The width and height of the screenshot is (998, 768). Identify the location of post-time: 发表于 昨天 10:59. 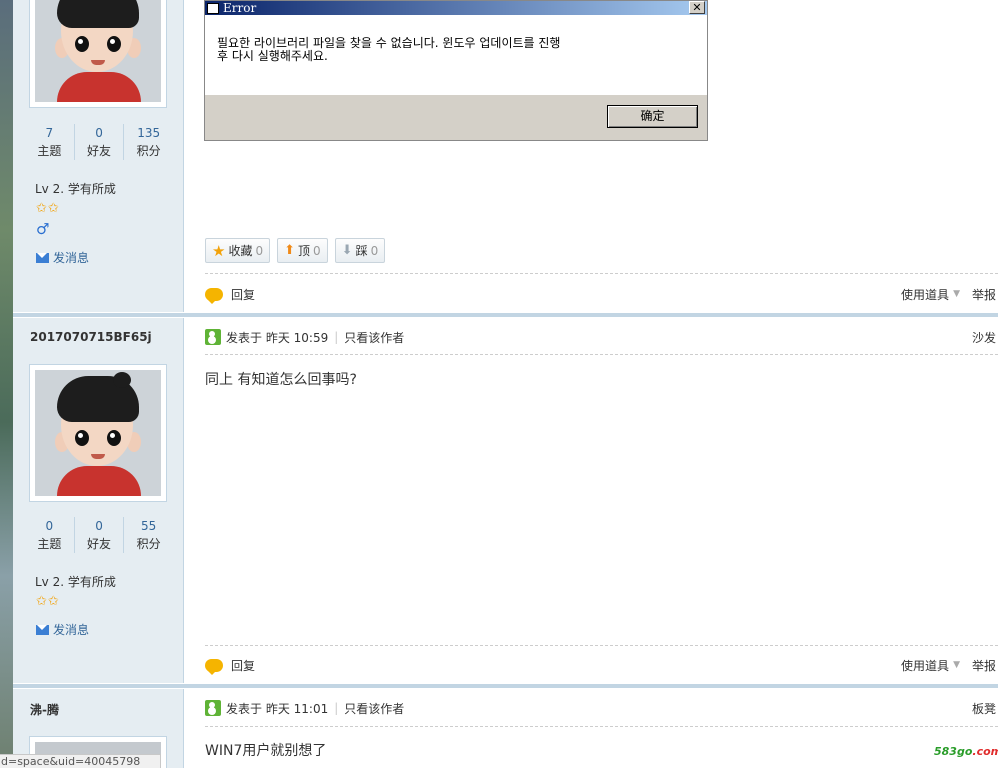
(277, 337).